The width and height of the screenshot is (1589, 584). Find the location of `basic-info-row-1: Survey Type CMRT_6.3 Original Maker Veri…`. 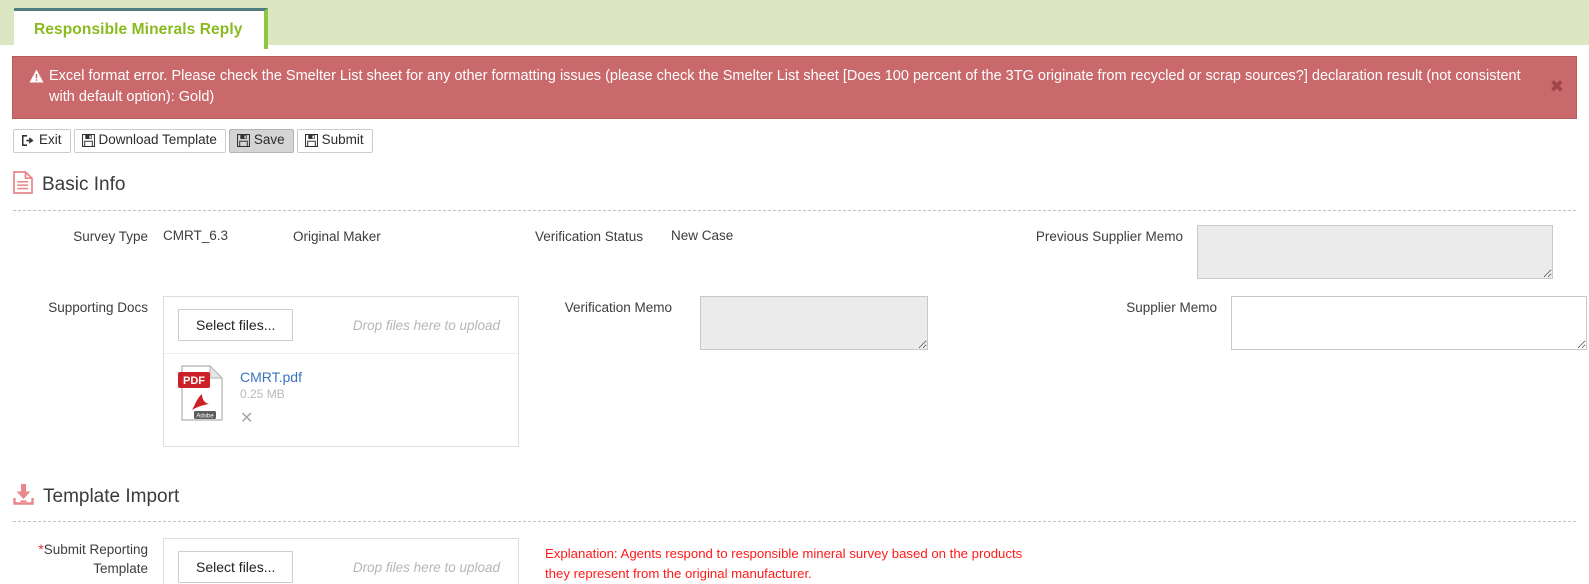

basic-info-row-1: Survey Type CMRT_6.3 Original Maker Veri… is located at coordinates (794, 247).